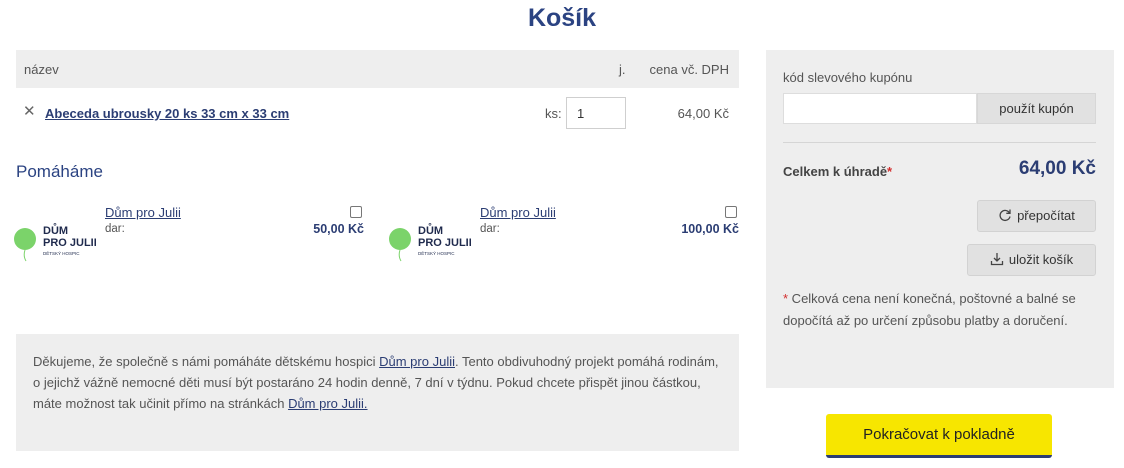 This screenshot has width=1124, height=468. What do you see at coordinates (710, 229) in the screenshot?
I see `donation-price: 100,00 Kč` at bounding box center [710, 229].